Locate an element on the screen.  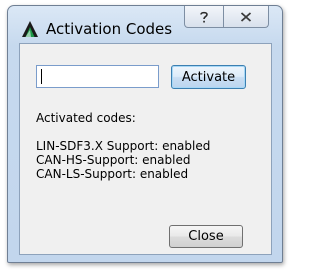
close-button: Close is located at coordinates (206, 236).